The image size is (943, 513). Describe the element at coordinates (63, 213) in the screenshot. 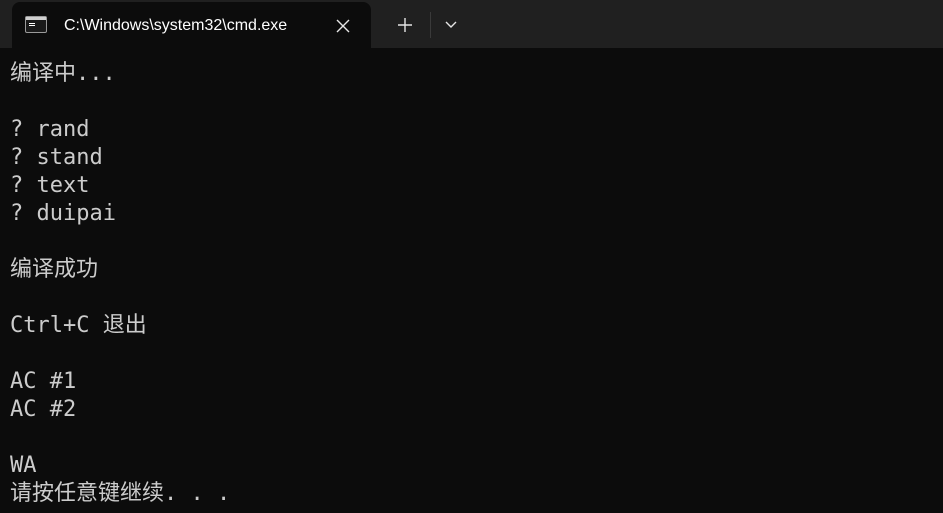

I see `console-line: ? duipai` at that location.